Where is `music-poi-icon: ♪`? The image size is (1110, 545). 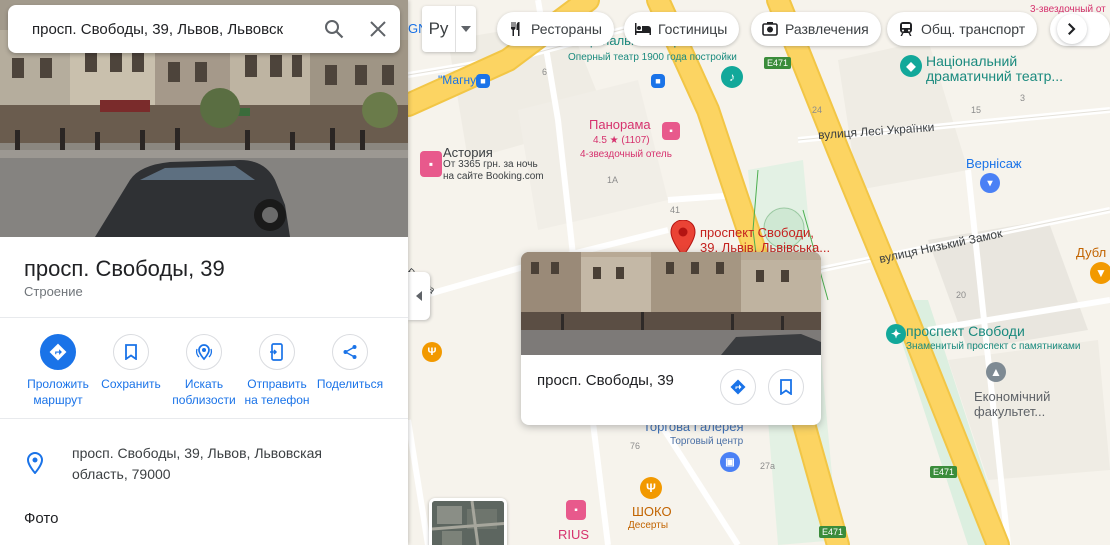 music-poi-icon: ♪ is located at coordinates (732, 77).